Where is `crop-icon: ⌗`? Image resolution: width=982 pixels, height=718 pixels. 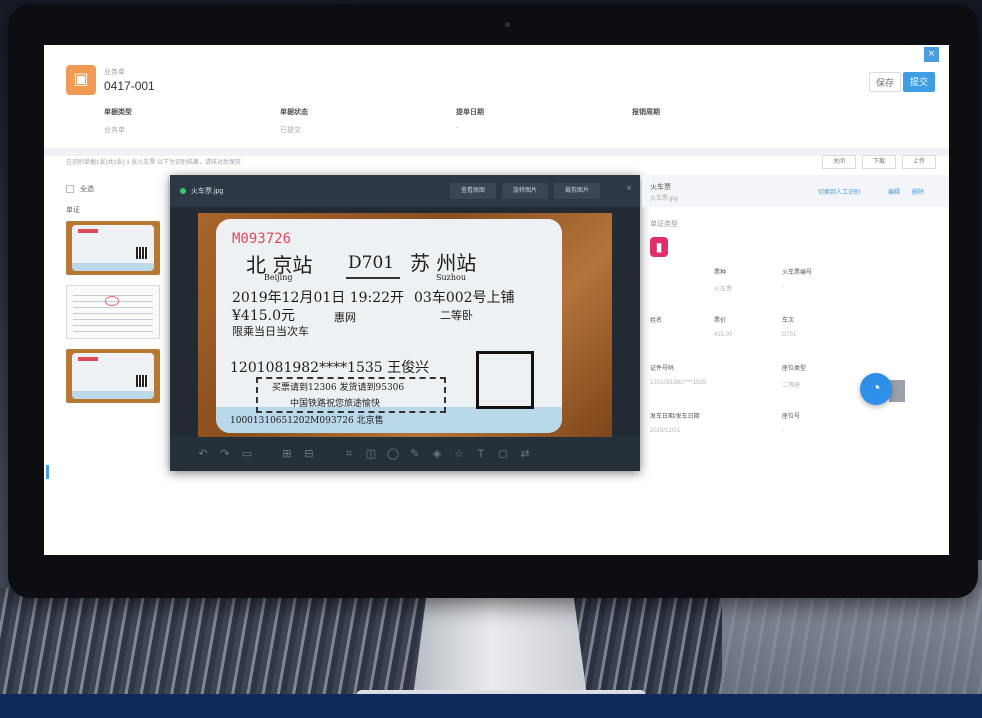 crop-icon: ⌗ is located at coordinates (349, 454).